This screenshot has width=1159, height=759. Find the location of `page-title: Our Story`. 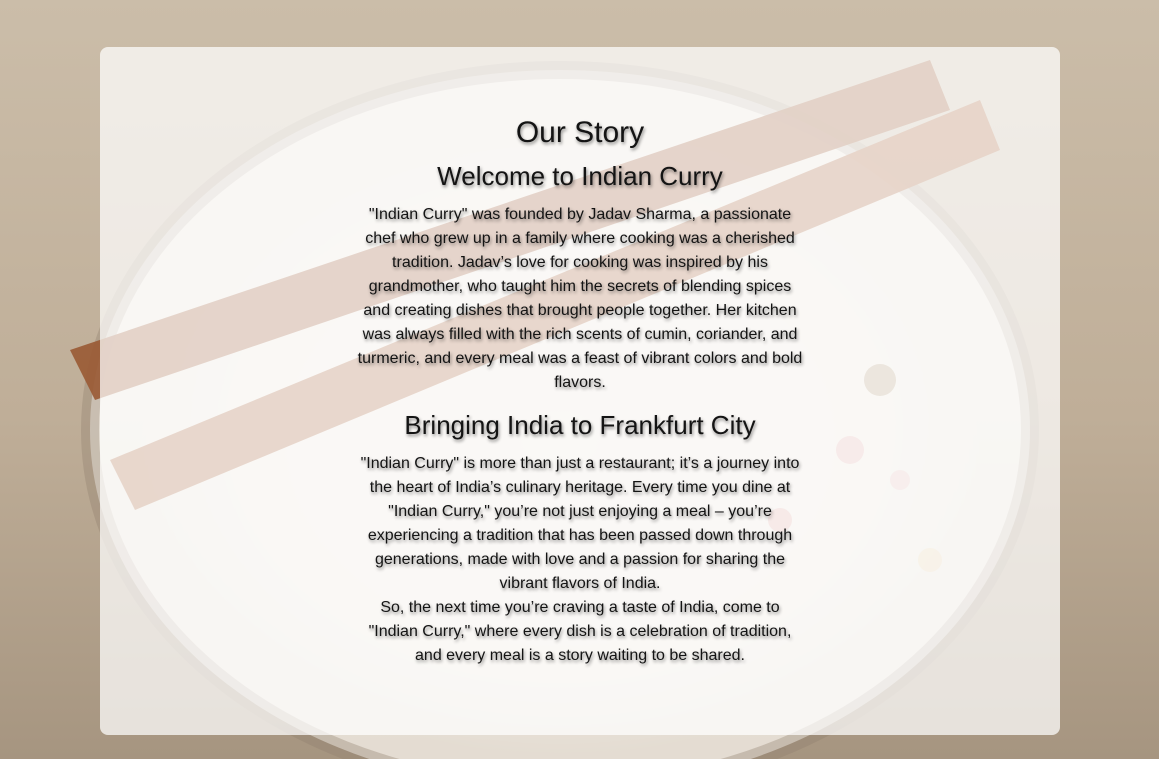

page-title: Our Story is located at coordinates (580, 132).